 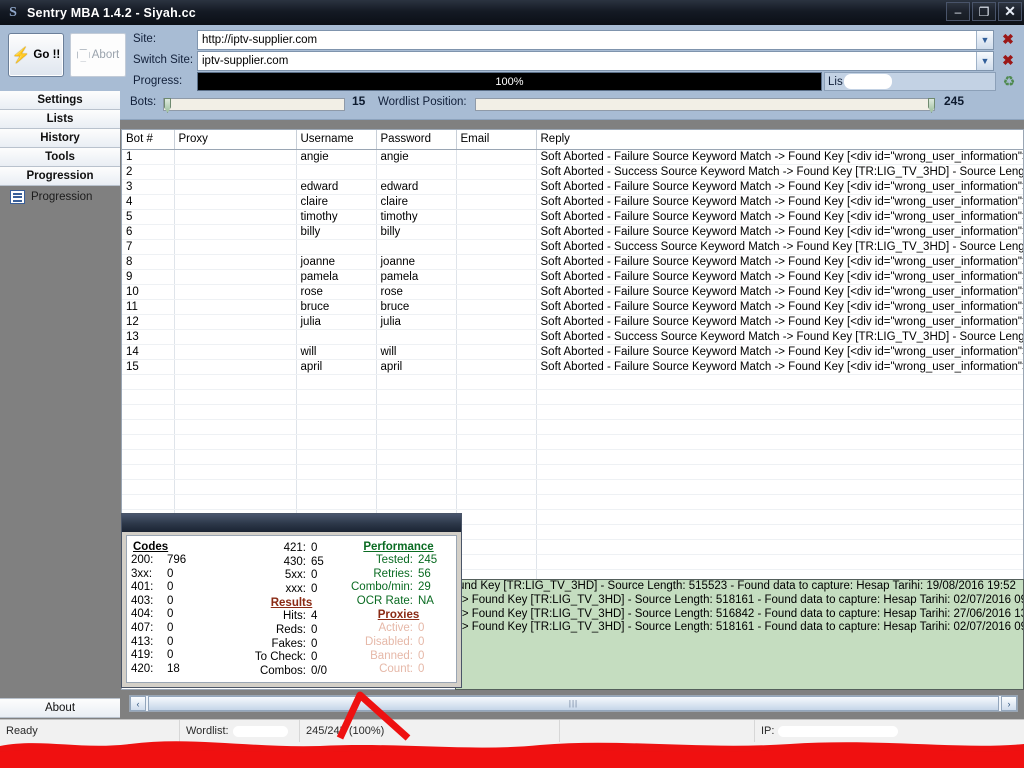 I want to click on cell-bot: 6, so click(x=148, y=232).